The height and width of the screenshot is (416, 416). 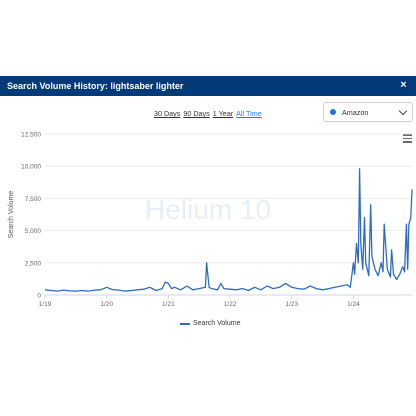 What do you see at coordinates (45, 304) in the screenshot?
I see `x-tick-label: 1/19` at bounding box center [45, 304].